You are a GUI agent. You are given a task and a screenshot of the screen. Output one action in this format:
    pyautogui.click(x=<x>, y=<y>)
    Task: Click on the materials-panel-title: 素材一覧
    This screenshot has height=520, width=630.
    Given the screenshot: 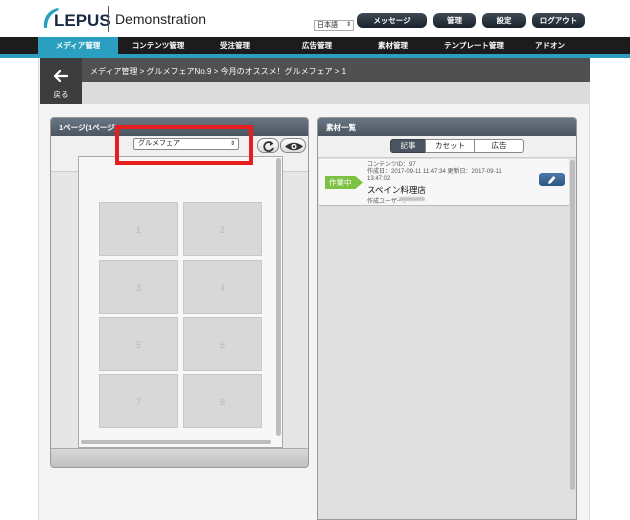 What is the action you would take?
    pyautogui.click(x=341, y=127)
    